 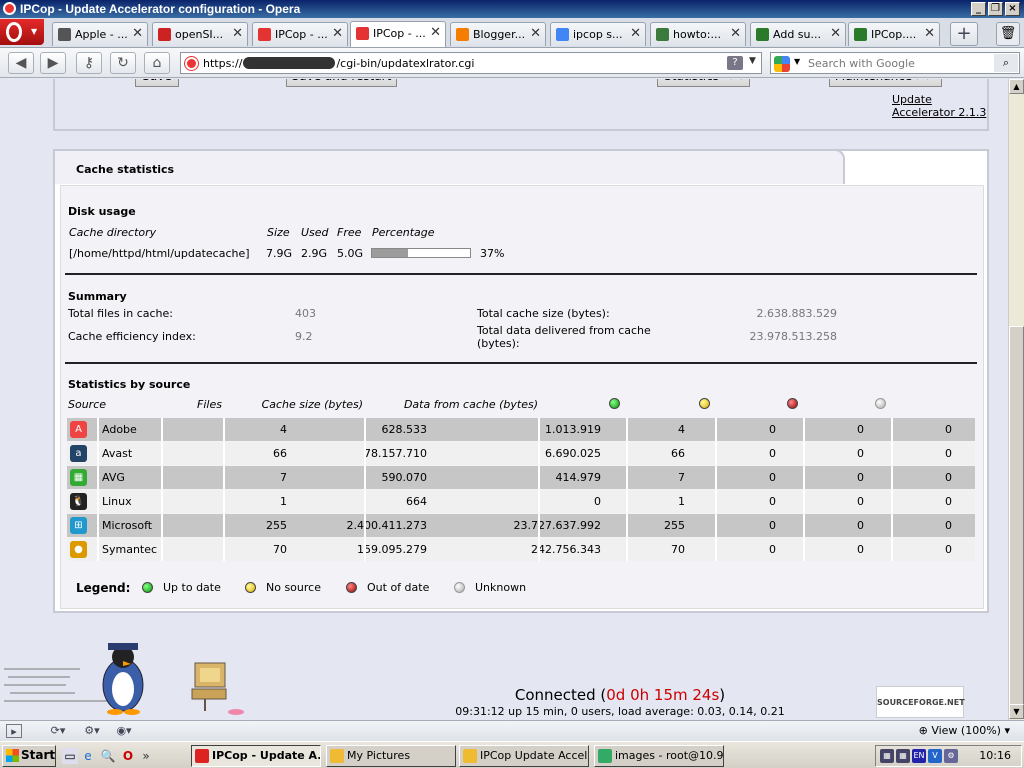 I want to click on zoom-control: ⊕ View (100%) ▾, so click(x=964, y=730).